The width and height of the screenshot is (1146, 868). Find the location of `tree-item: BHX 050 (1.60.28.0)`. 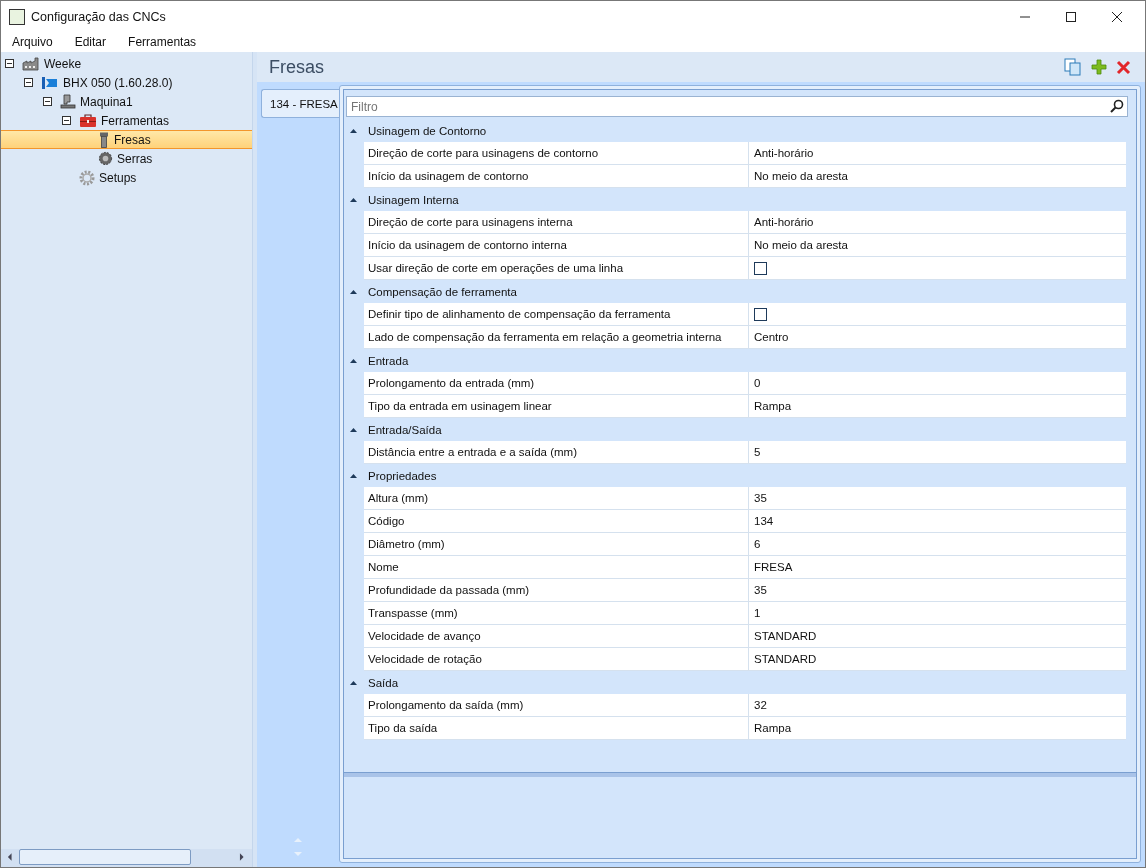

tree-item: BHX 050 (1.60.28.0) is located at coordinates (126, 82).